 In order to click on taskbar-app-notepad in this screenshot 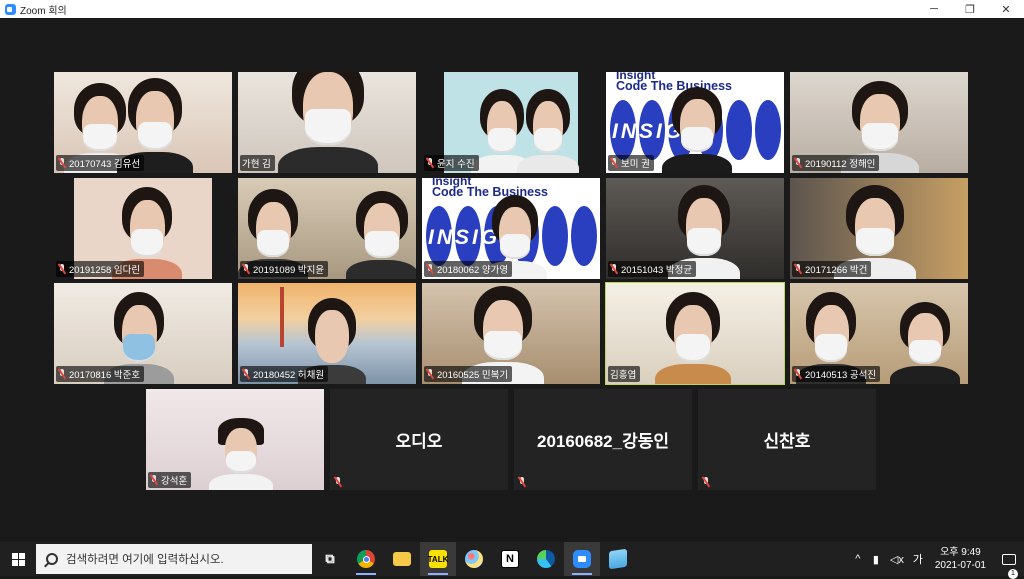, I will do `click(618, 559)`.